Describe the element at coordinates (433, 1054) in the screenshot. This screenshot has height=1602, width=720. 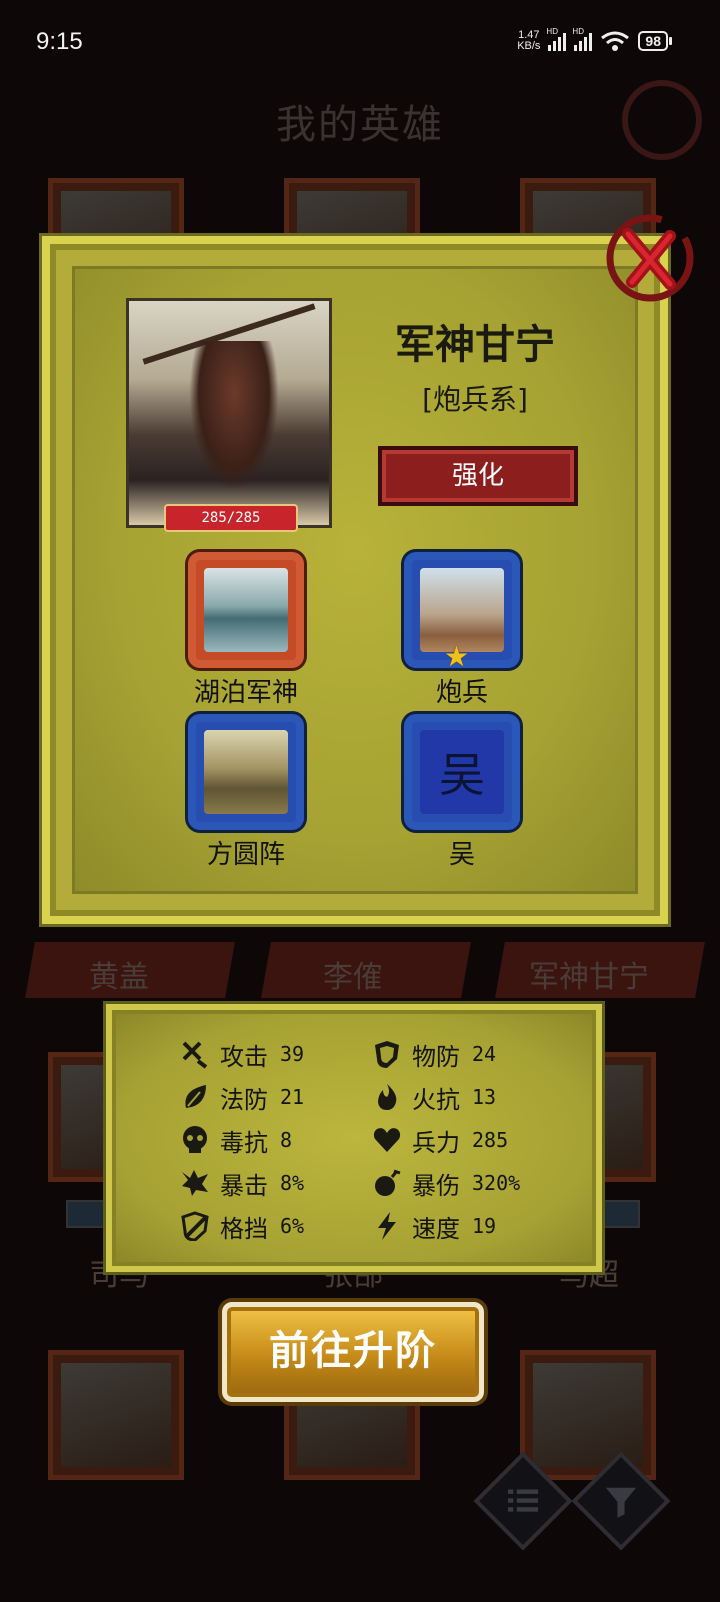
I see `stat-physical-defense: 物防 24` at that location.